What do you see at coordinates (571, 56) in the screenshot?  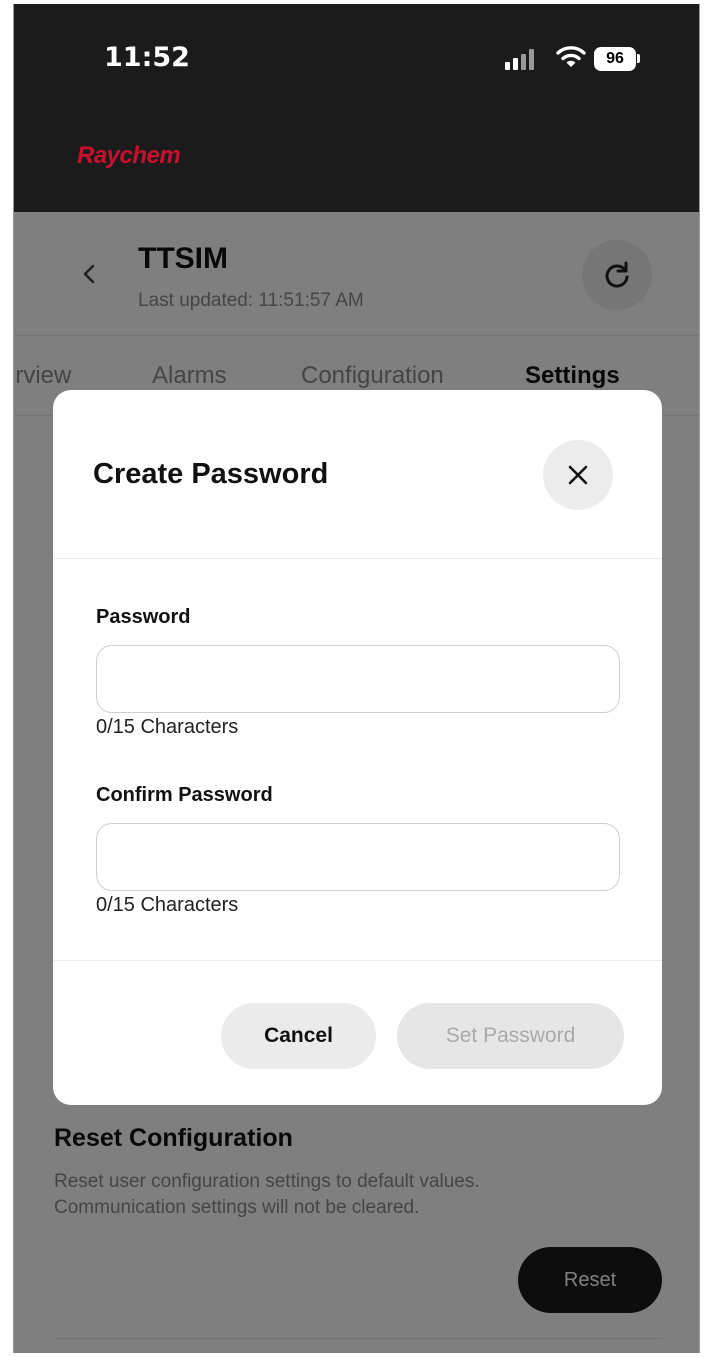 I see `wifi-icon` at bounding box center [571, 56].